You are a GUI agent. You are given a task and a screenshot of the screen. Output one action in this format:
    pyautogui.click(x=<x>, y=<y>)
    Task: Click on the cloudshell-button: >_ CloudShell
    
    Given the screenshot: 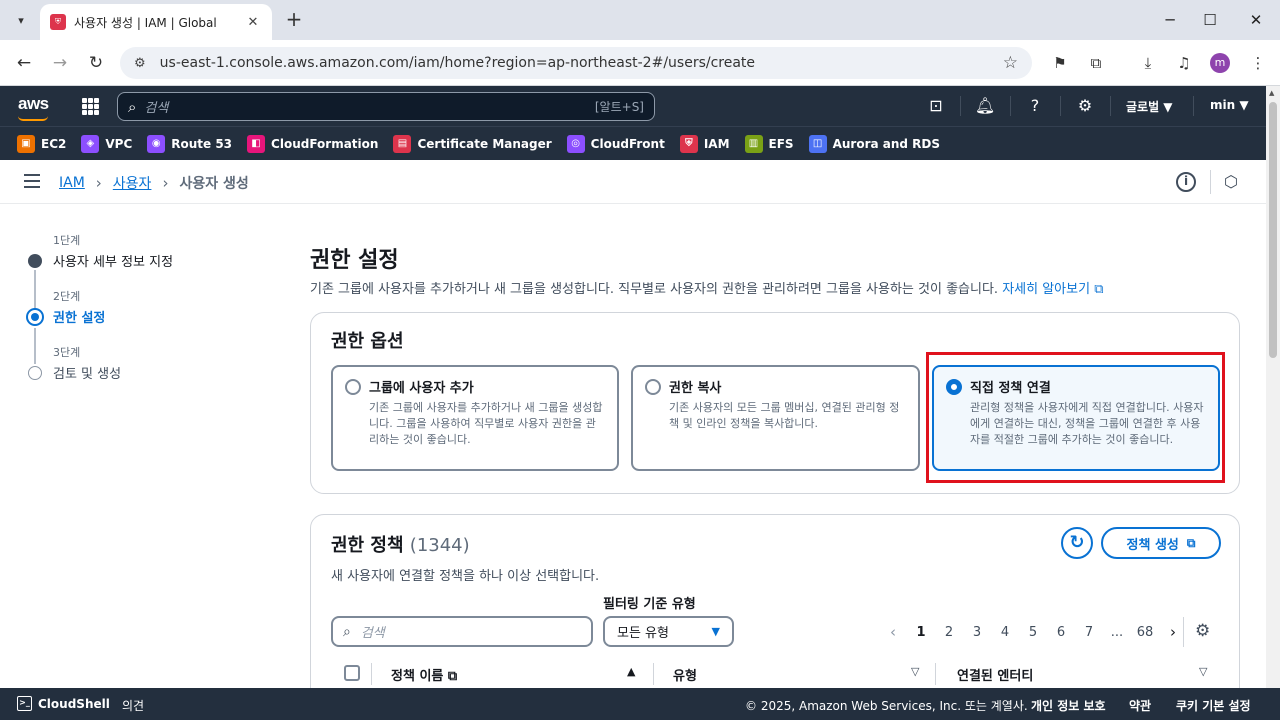 What is the action you would take?
    pyautogui.click(x=63, y=703)
    